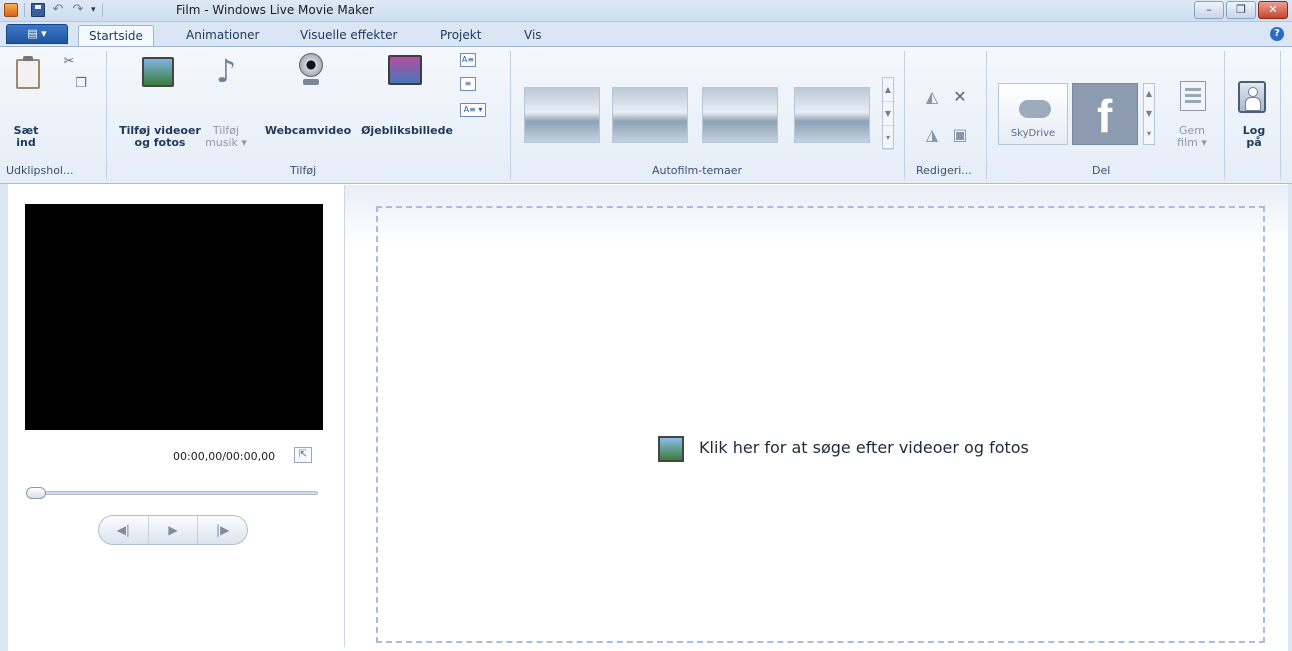 This screenshot has width=1292, height=651. I want to click on facebook-button: f, so click(1105, 114).